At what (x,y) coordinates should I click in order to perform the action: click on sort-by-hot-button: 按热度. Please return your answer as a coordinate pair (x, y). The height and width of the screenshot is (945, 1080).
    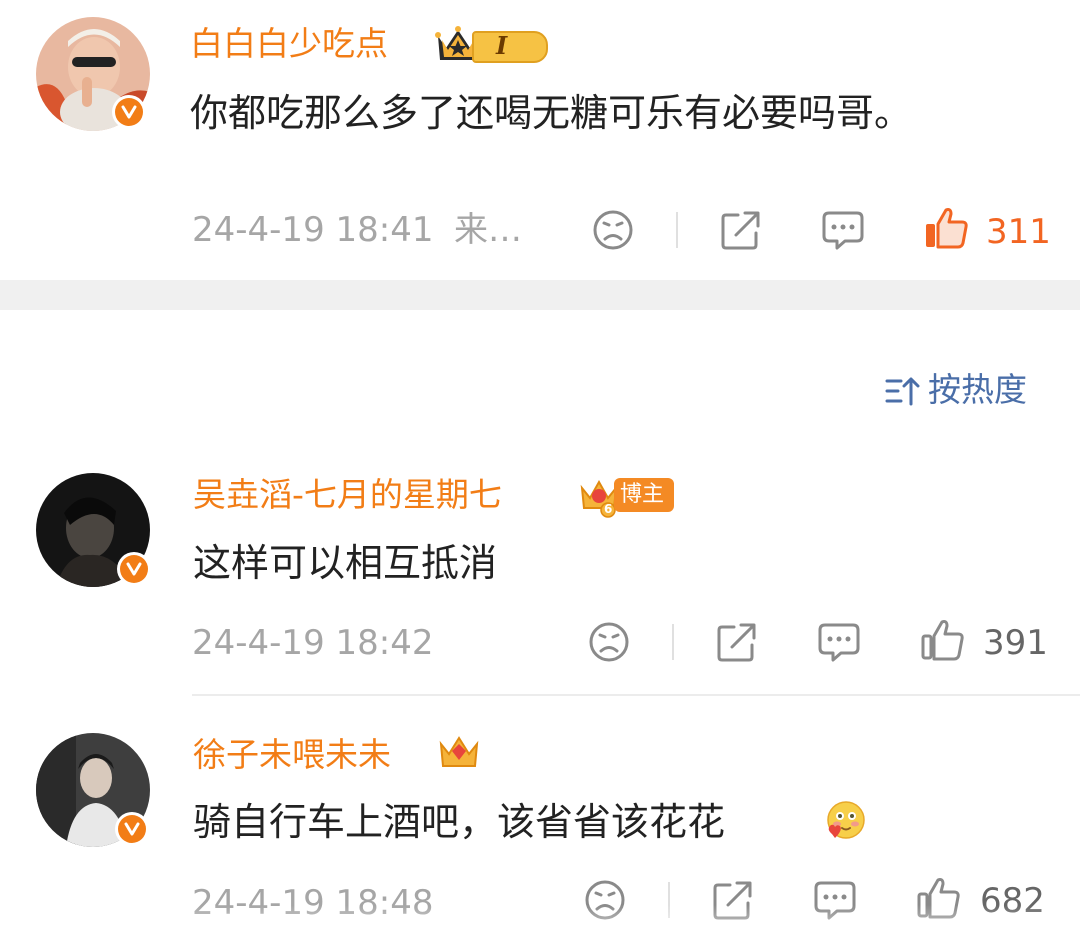
    Looking at the image, I should click on (964, 390).